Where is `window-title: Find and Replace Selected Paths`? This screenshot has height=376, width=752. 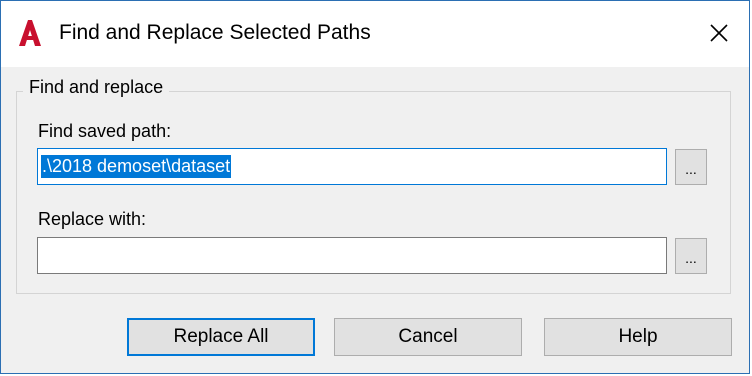
window-title: Find and Replace Selected Paths is located at coordinates (215, 32).